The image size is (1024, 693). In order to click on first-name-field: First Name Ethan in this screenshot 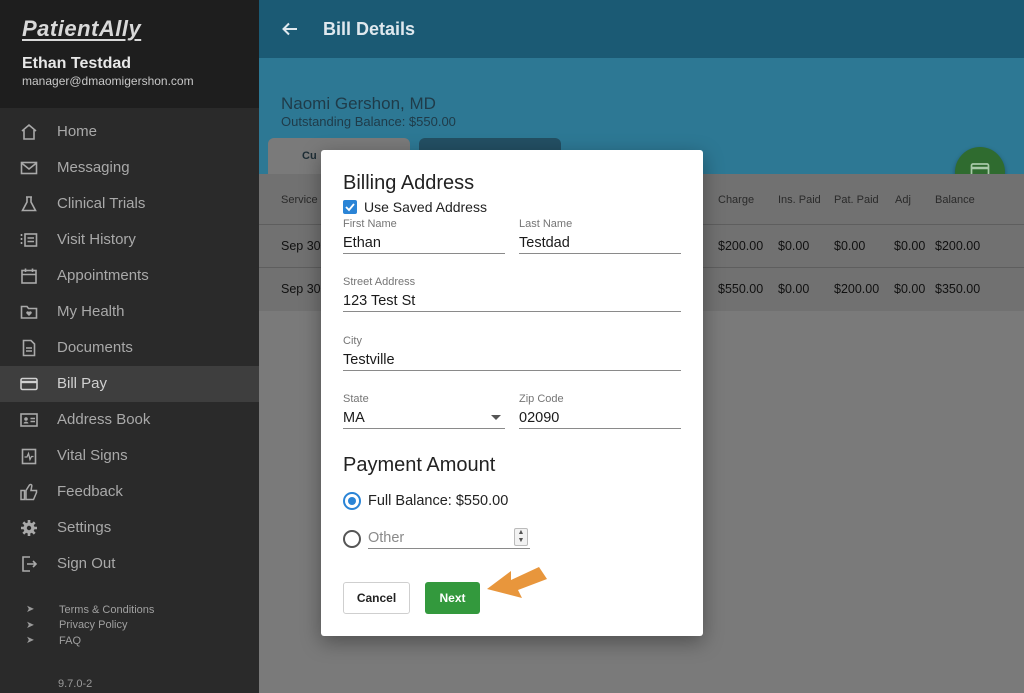, I will do `click(424, 236)`.